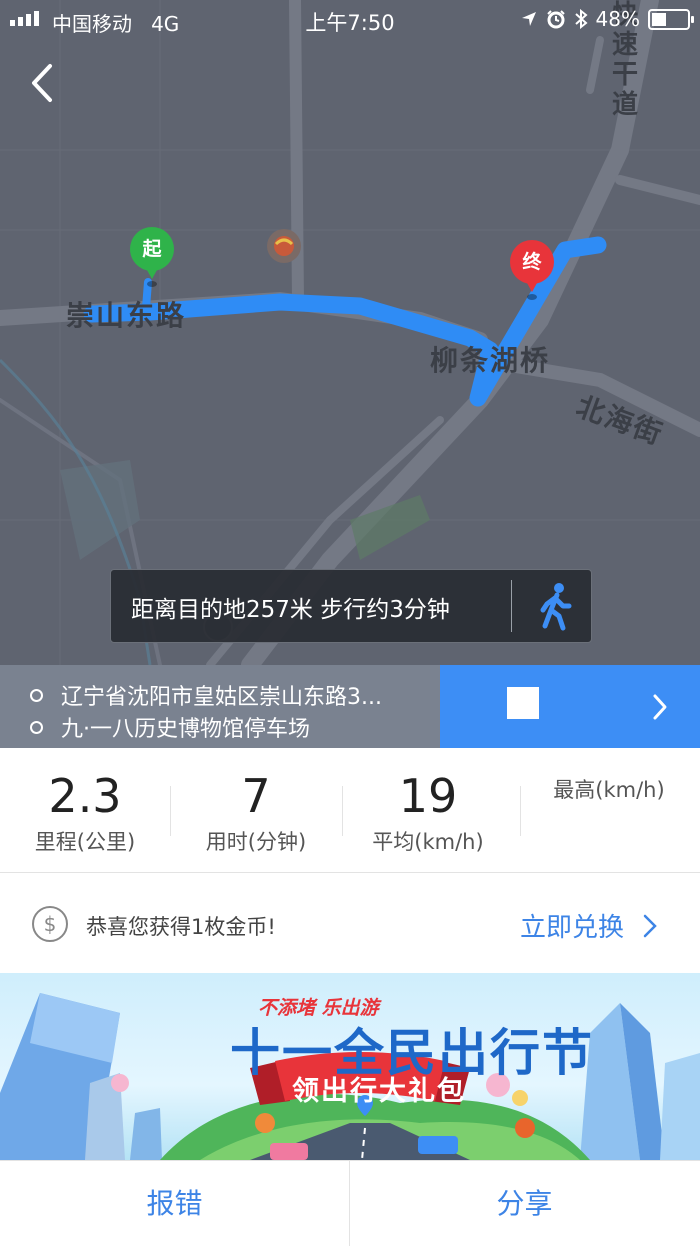 The width and height of the screenshot is (700, 1246). I want to click on walking-person-icon, so click(555, 606).